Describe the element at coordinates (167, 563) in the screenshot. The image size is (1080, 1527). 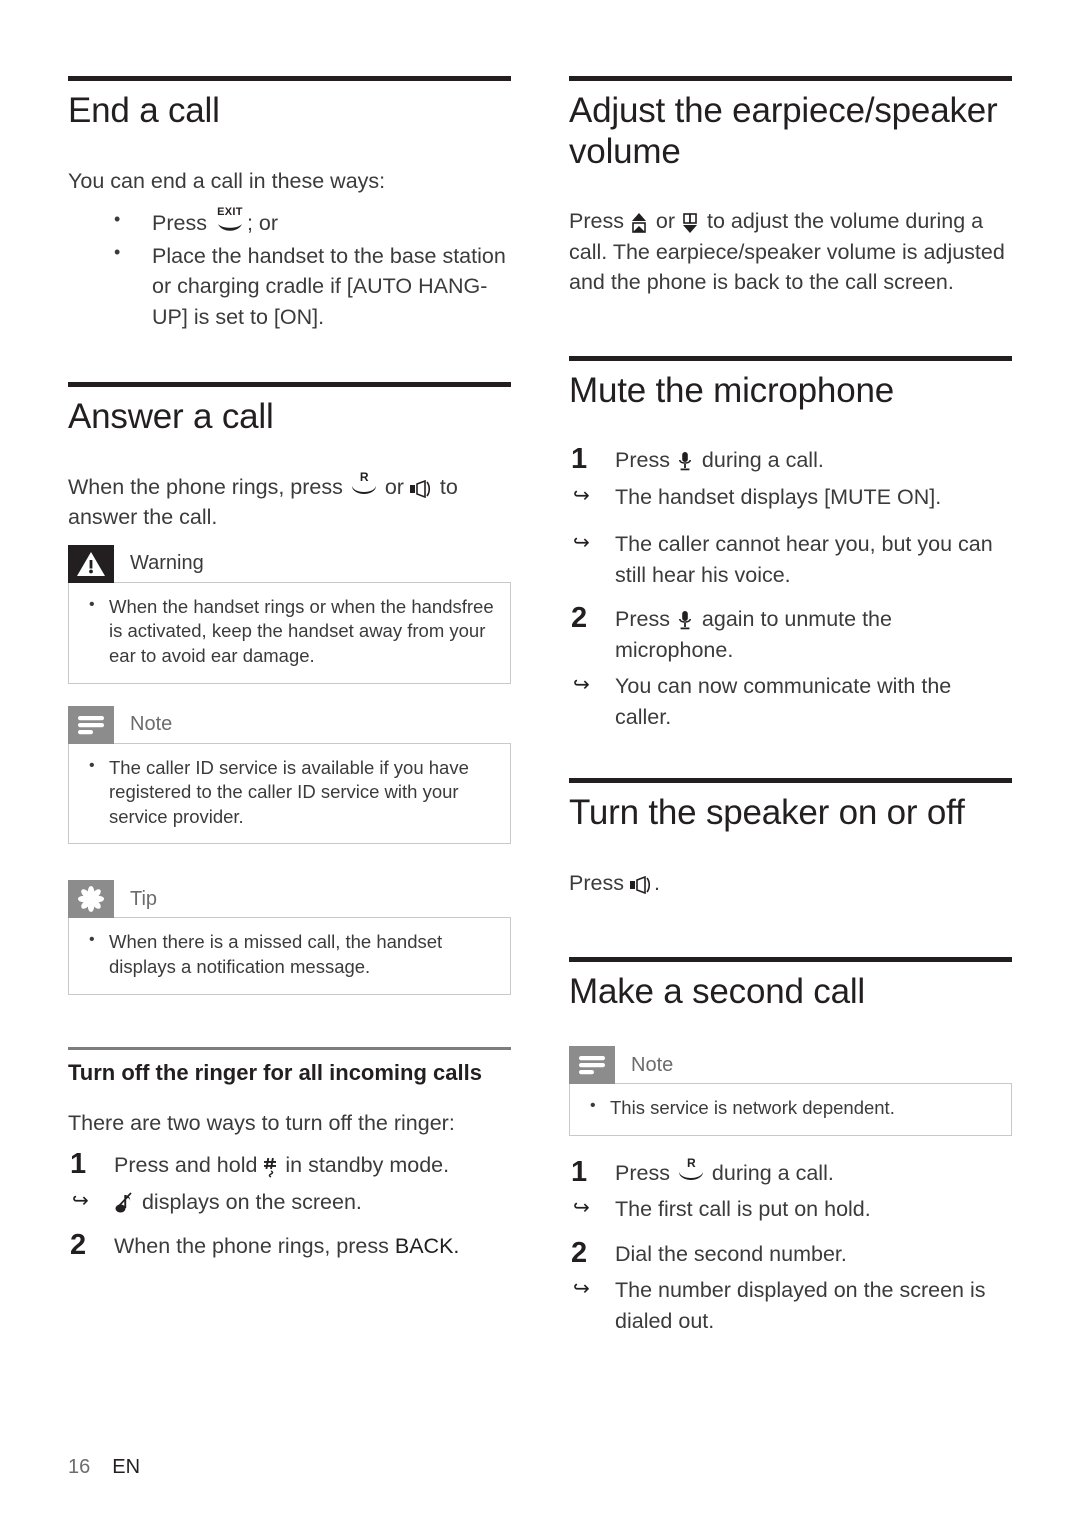
I see `callout-label-warning: Warning` at that location.